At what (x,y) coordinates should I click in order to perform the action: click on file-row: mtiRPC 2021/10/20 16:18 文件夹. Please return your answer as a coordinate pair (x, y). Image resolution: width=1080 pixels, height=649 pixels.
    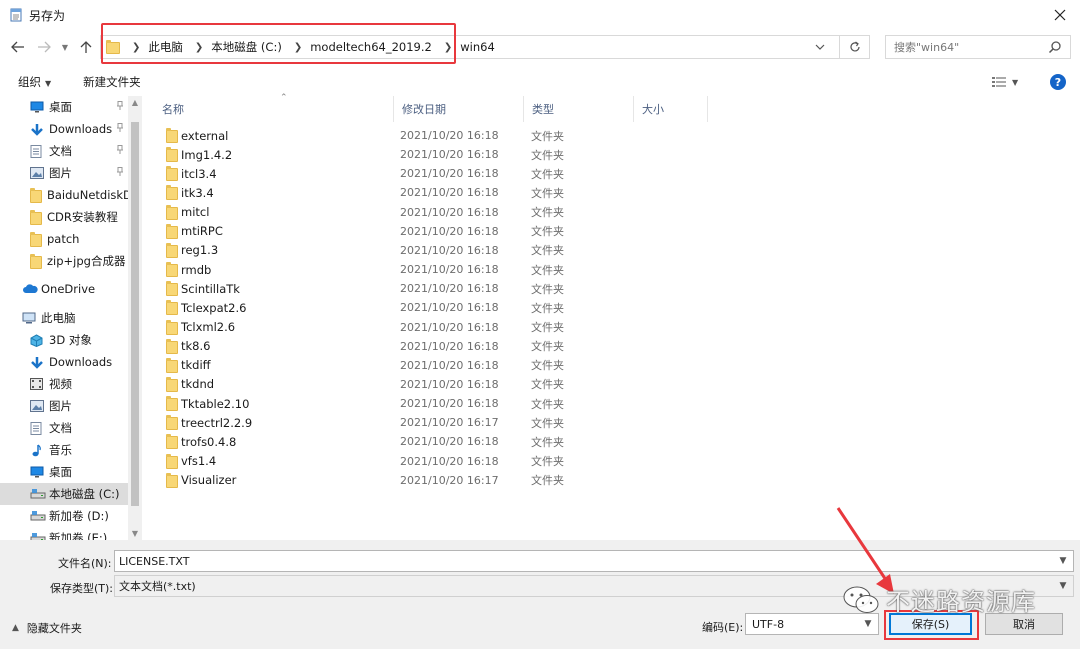
    Looking at the image, I should click on (366, 231).